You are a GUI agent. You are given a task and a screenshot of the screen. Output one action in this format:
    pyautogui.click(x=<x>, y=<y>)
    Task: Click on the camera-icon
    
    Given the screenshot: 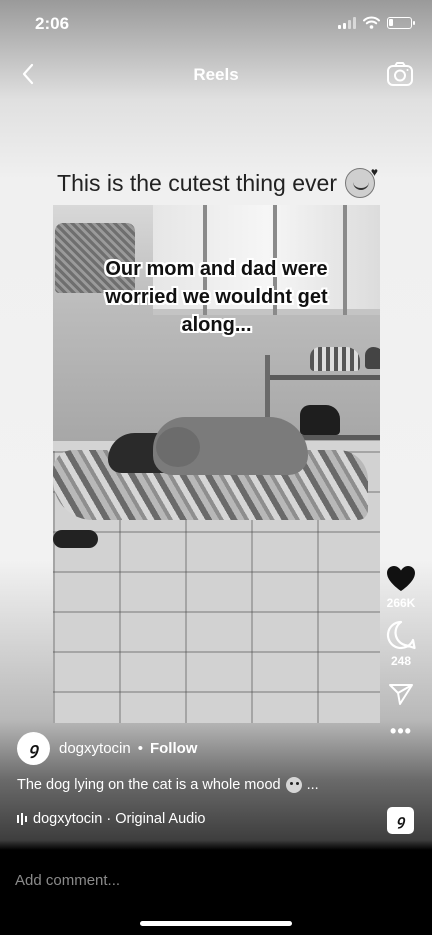 What is the action you would take?
    pyautogui.click(x=400, y=74)
    